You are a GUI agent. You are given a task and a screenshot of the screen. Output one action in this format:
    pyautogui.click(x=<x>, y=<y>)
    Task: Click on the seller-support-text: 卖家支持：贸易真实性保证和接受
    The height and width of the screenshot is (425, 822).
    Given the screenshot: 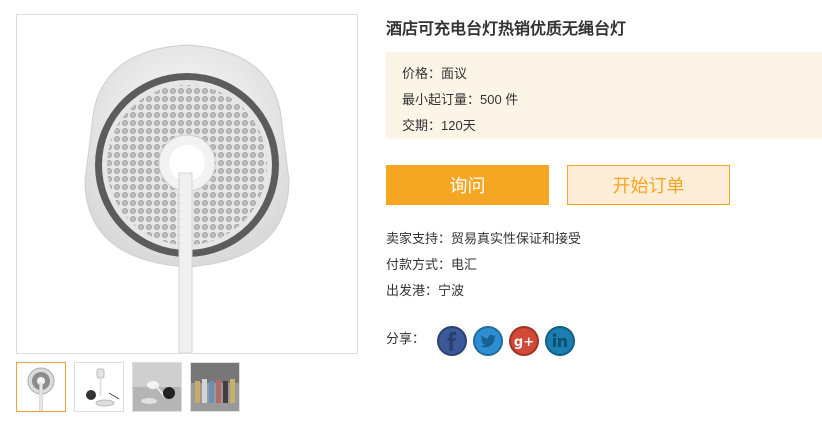 What is the action you would take?
    pyautogui.click(x=484, y=238)
    